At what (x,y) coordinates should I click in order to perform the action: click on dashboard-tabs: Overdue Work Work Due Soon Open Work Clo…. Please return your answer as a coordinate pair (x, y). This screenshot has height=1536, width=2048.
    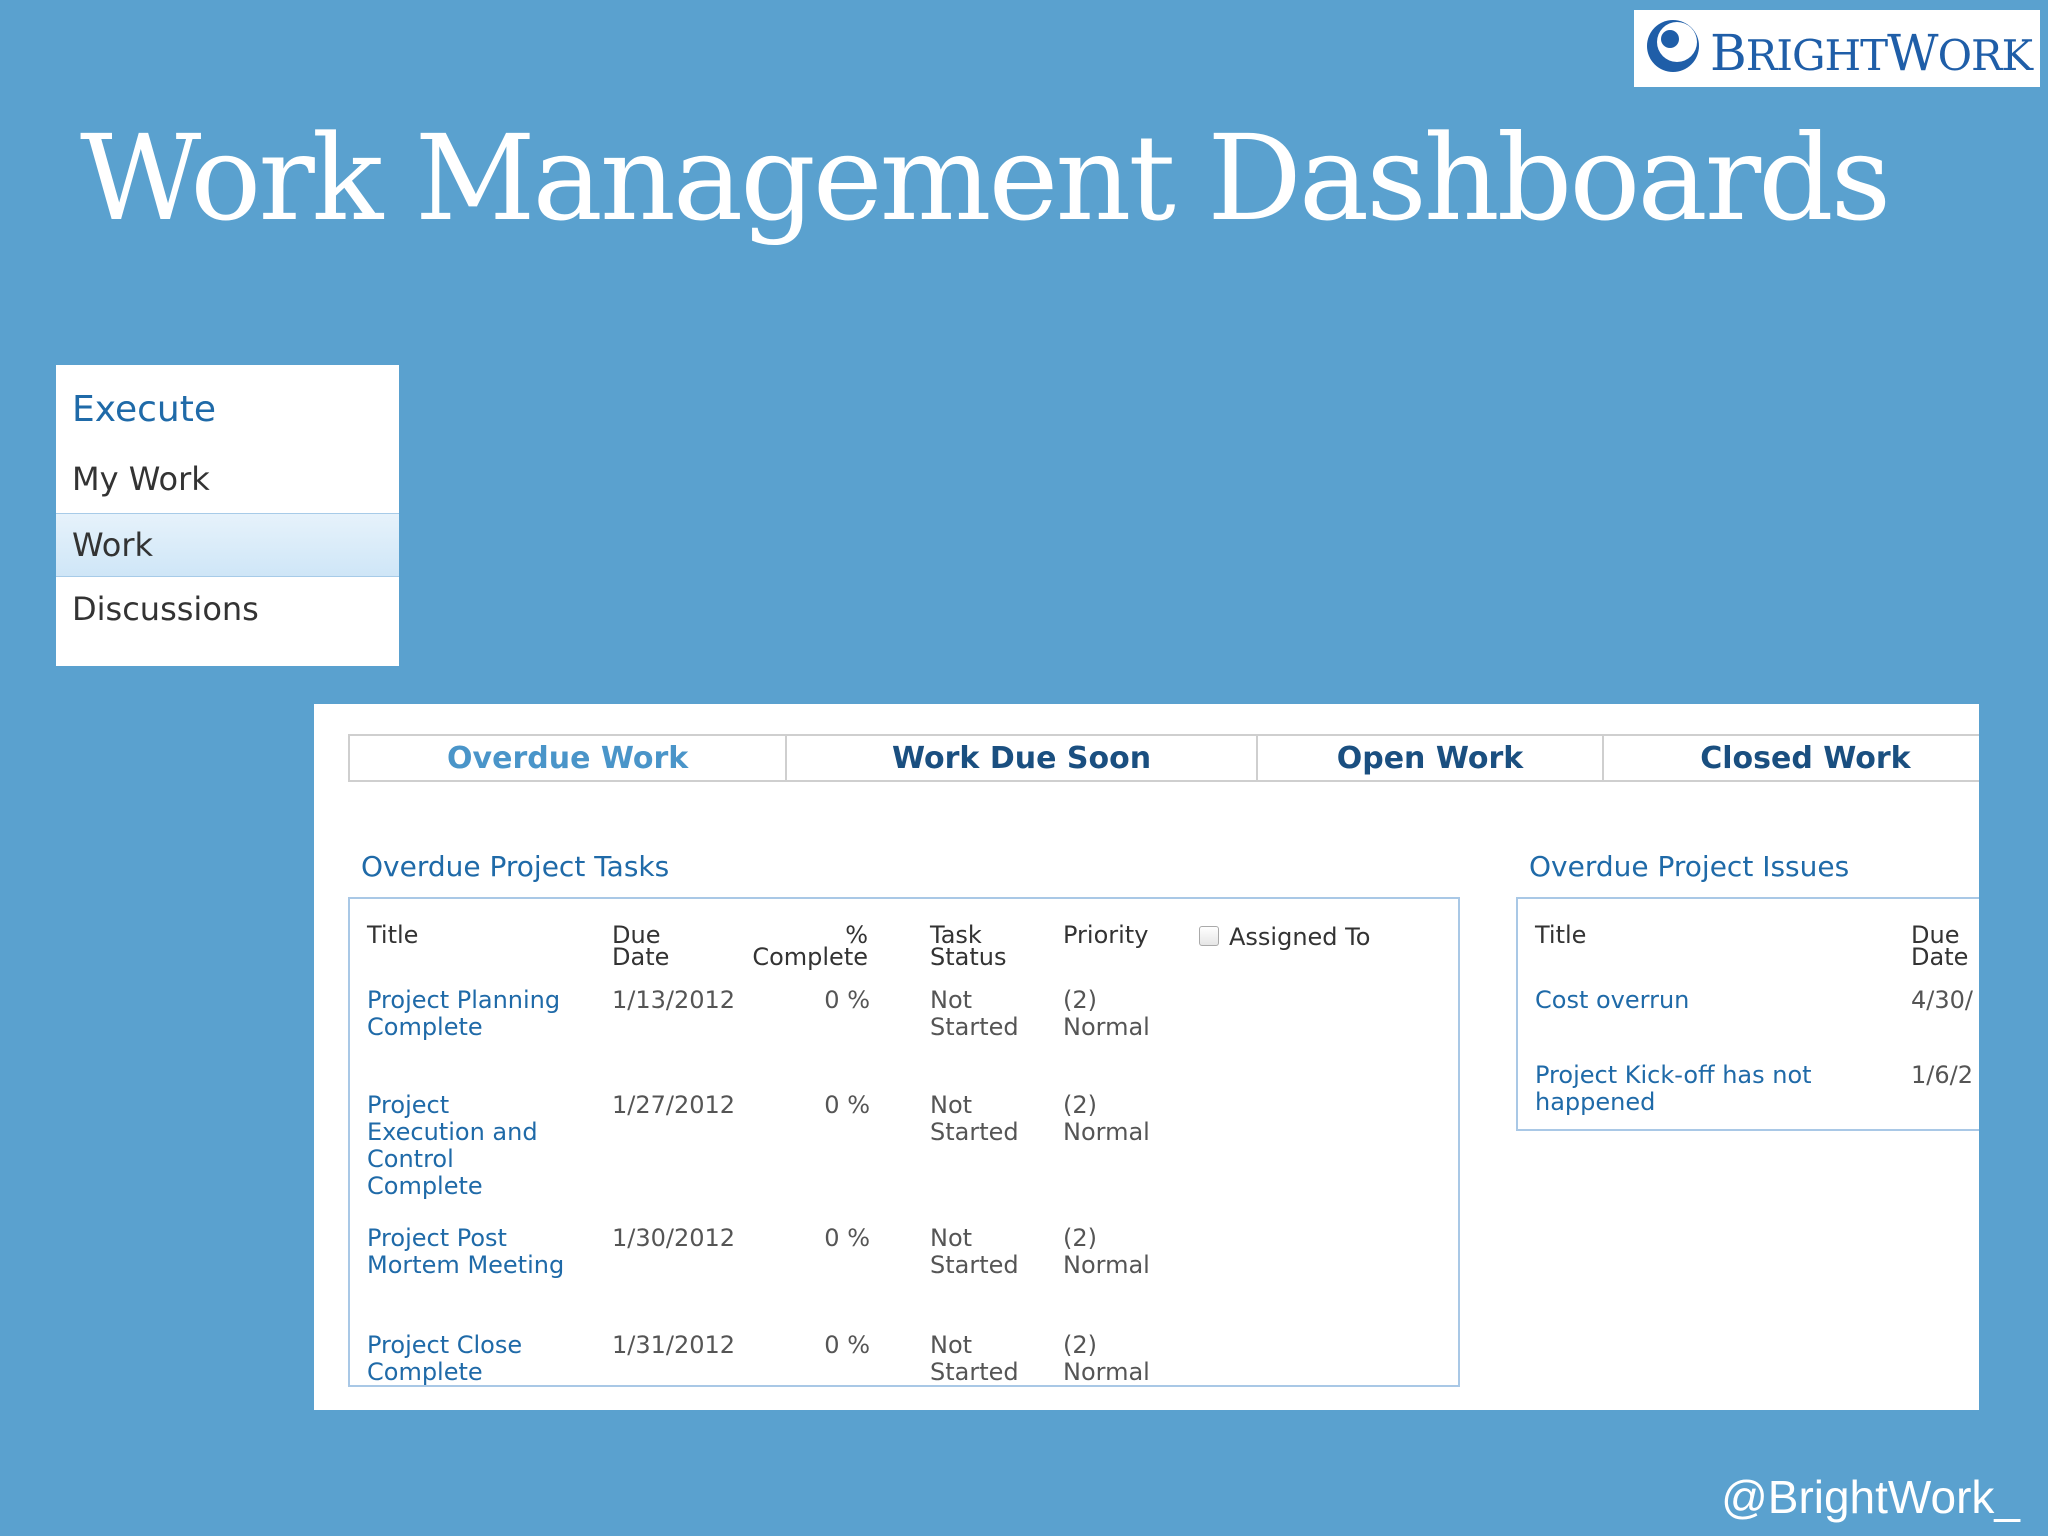
    Looking at the image, I should click on (1163, 758).